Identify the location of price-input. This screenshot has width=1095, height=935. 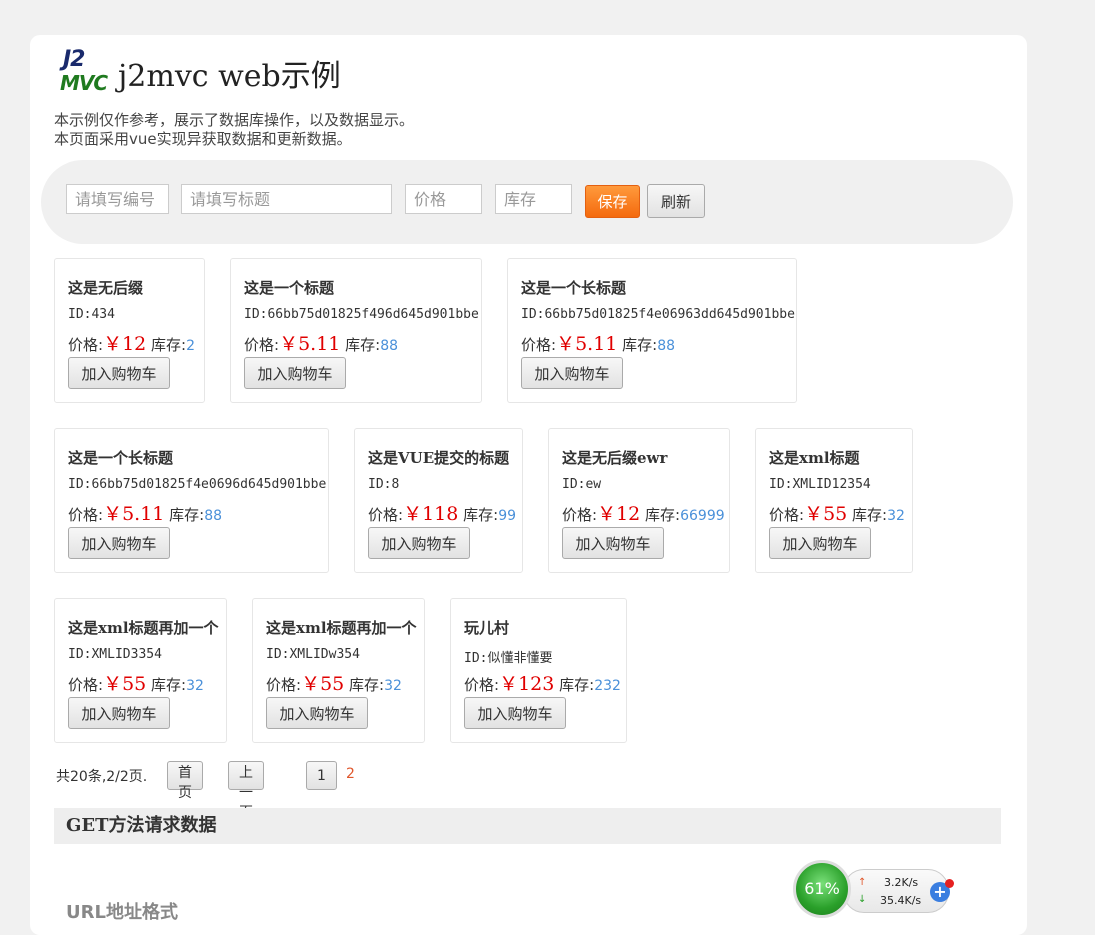
(443, 199).